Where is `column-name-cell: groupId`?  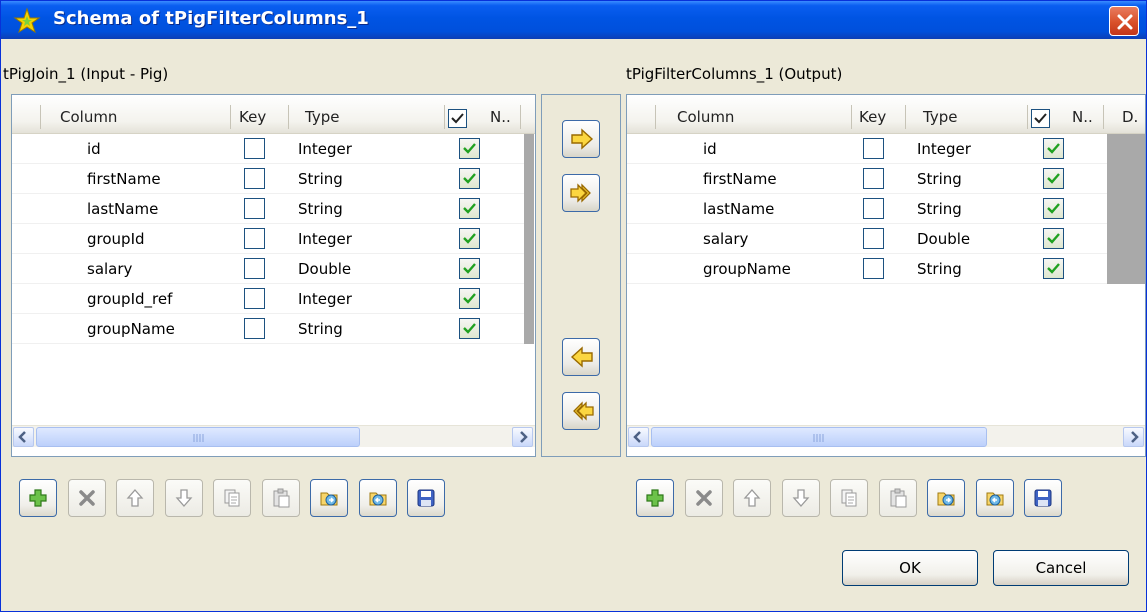 column-name-cell: groupId is located at coordinates (116, 239).